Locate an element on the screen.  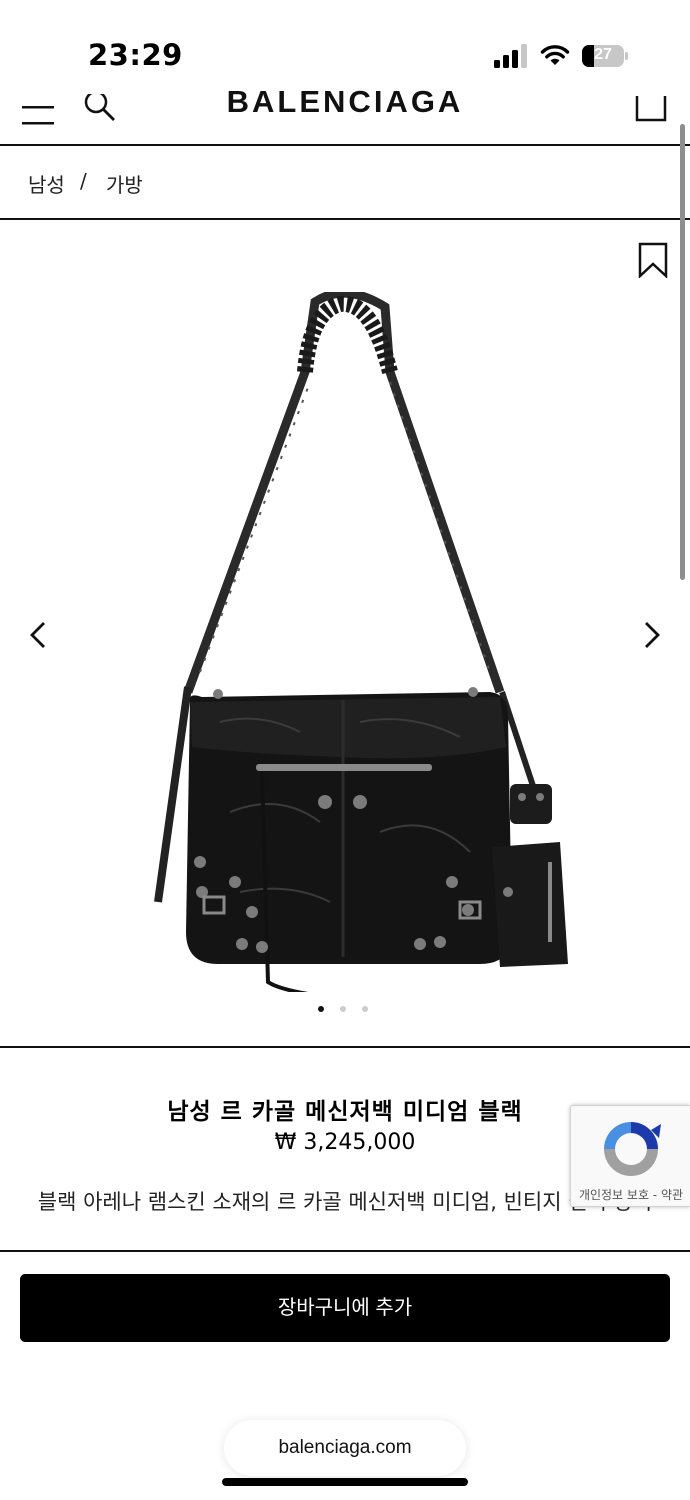
battery-level: 27 is located at coordinates (603, 54).